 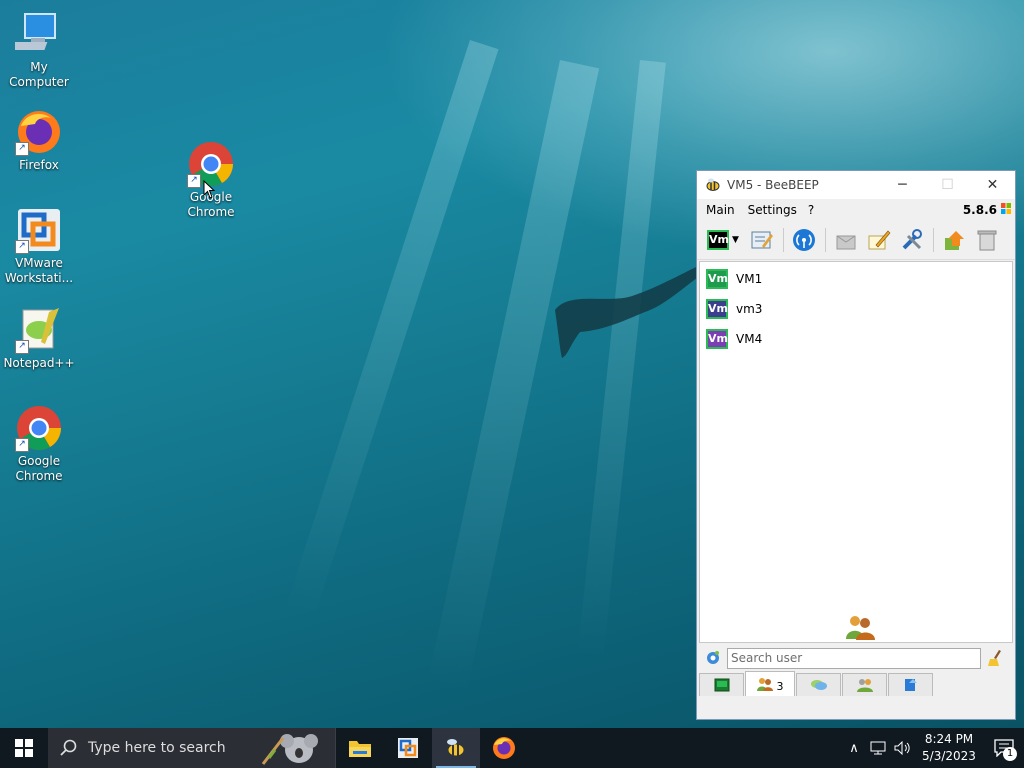 I want to click on wallpaper-swimmer, so click(x=630, y=311).